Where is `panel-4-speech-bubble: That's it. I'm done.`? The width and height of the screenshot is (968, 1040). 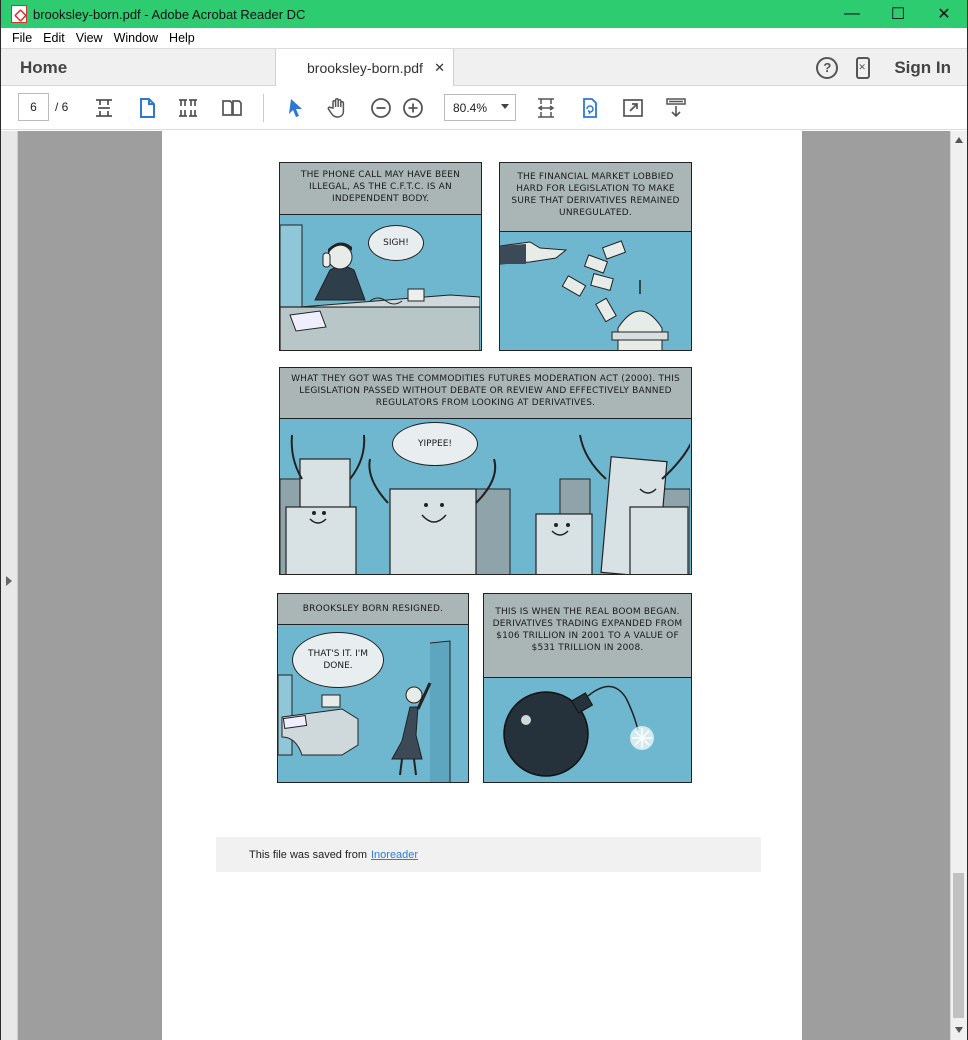
panel-4-speech-bubble: That's it. I'm done. is located at coordinates (338, 660).